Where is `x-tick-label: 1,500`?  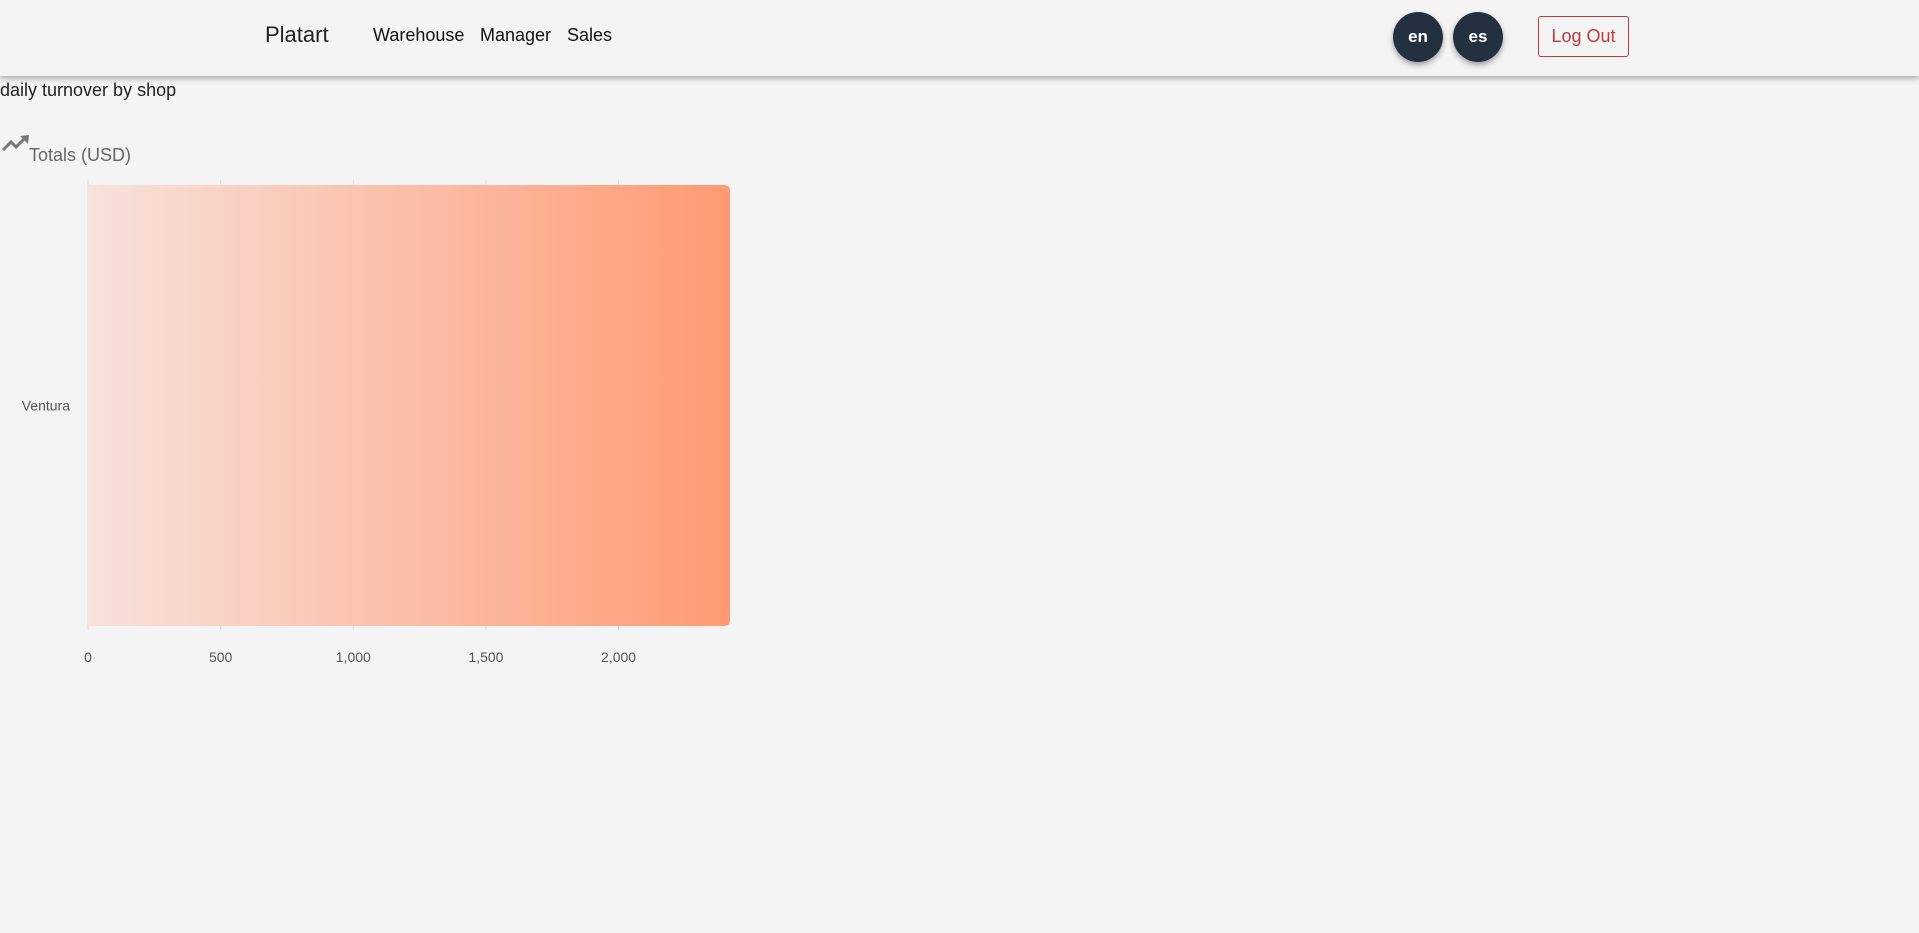 x-tick-label: 1,500 is located at coordinates (485, 657).